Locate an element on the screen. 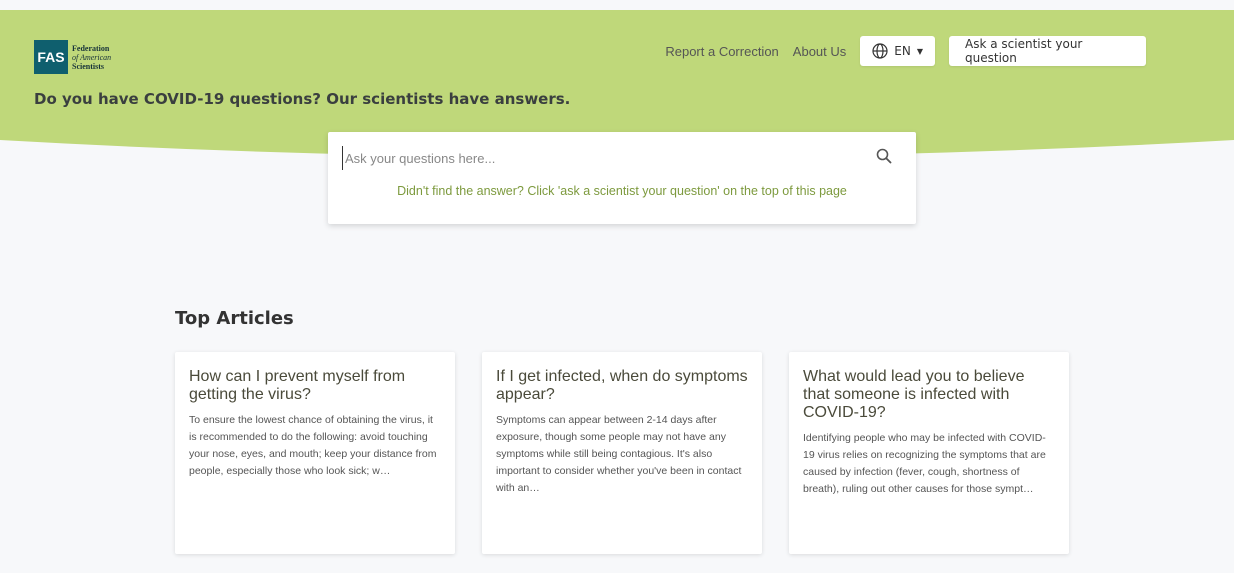 This screenshot has height=573, width=1234. search-icon is located at coordinates (884, 156).